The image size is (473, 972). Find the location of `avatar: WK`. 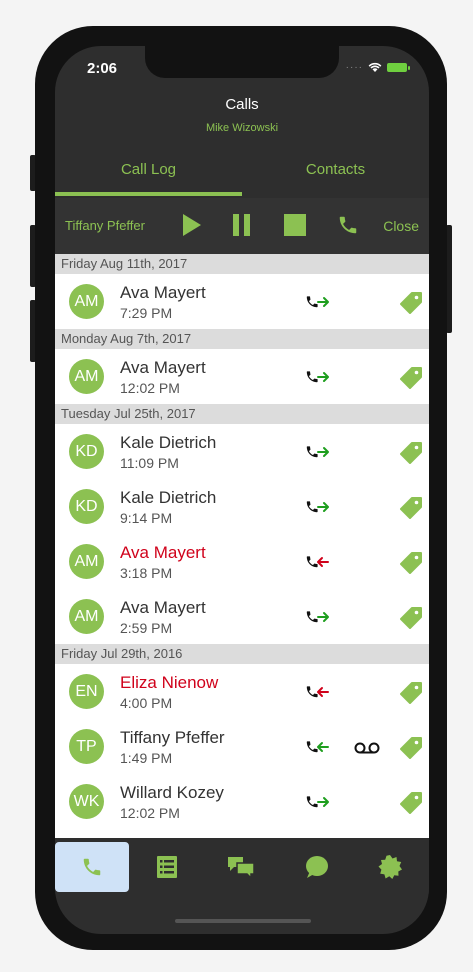

avatar: WK is located at coordinates (86, 801).